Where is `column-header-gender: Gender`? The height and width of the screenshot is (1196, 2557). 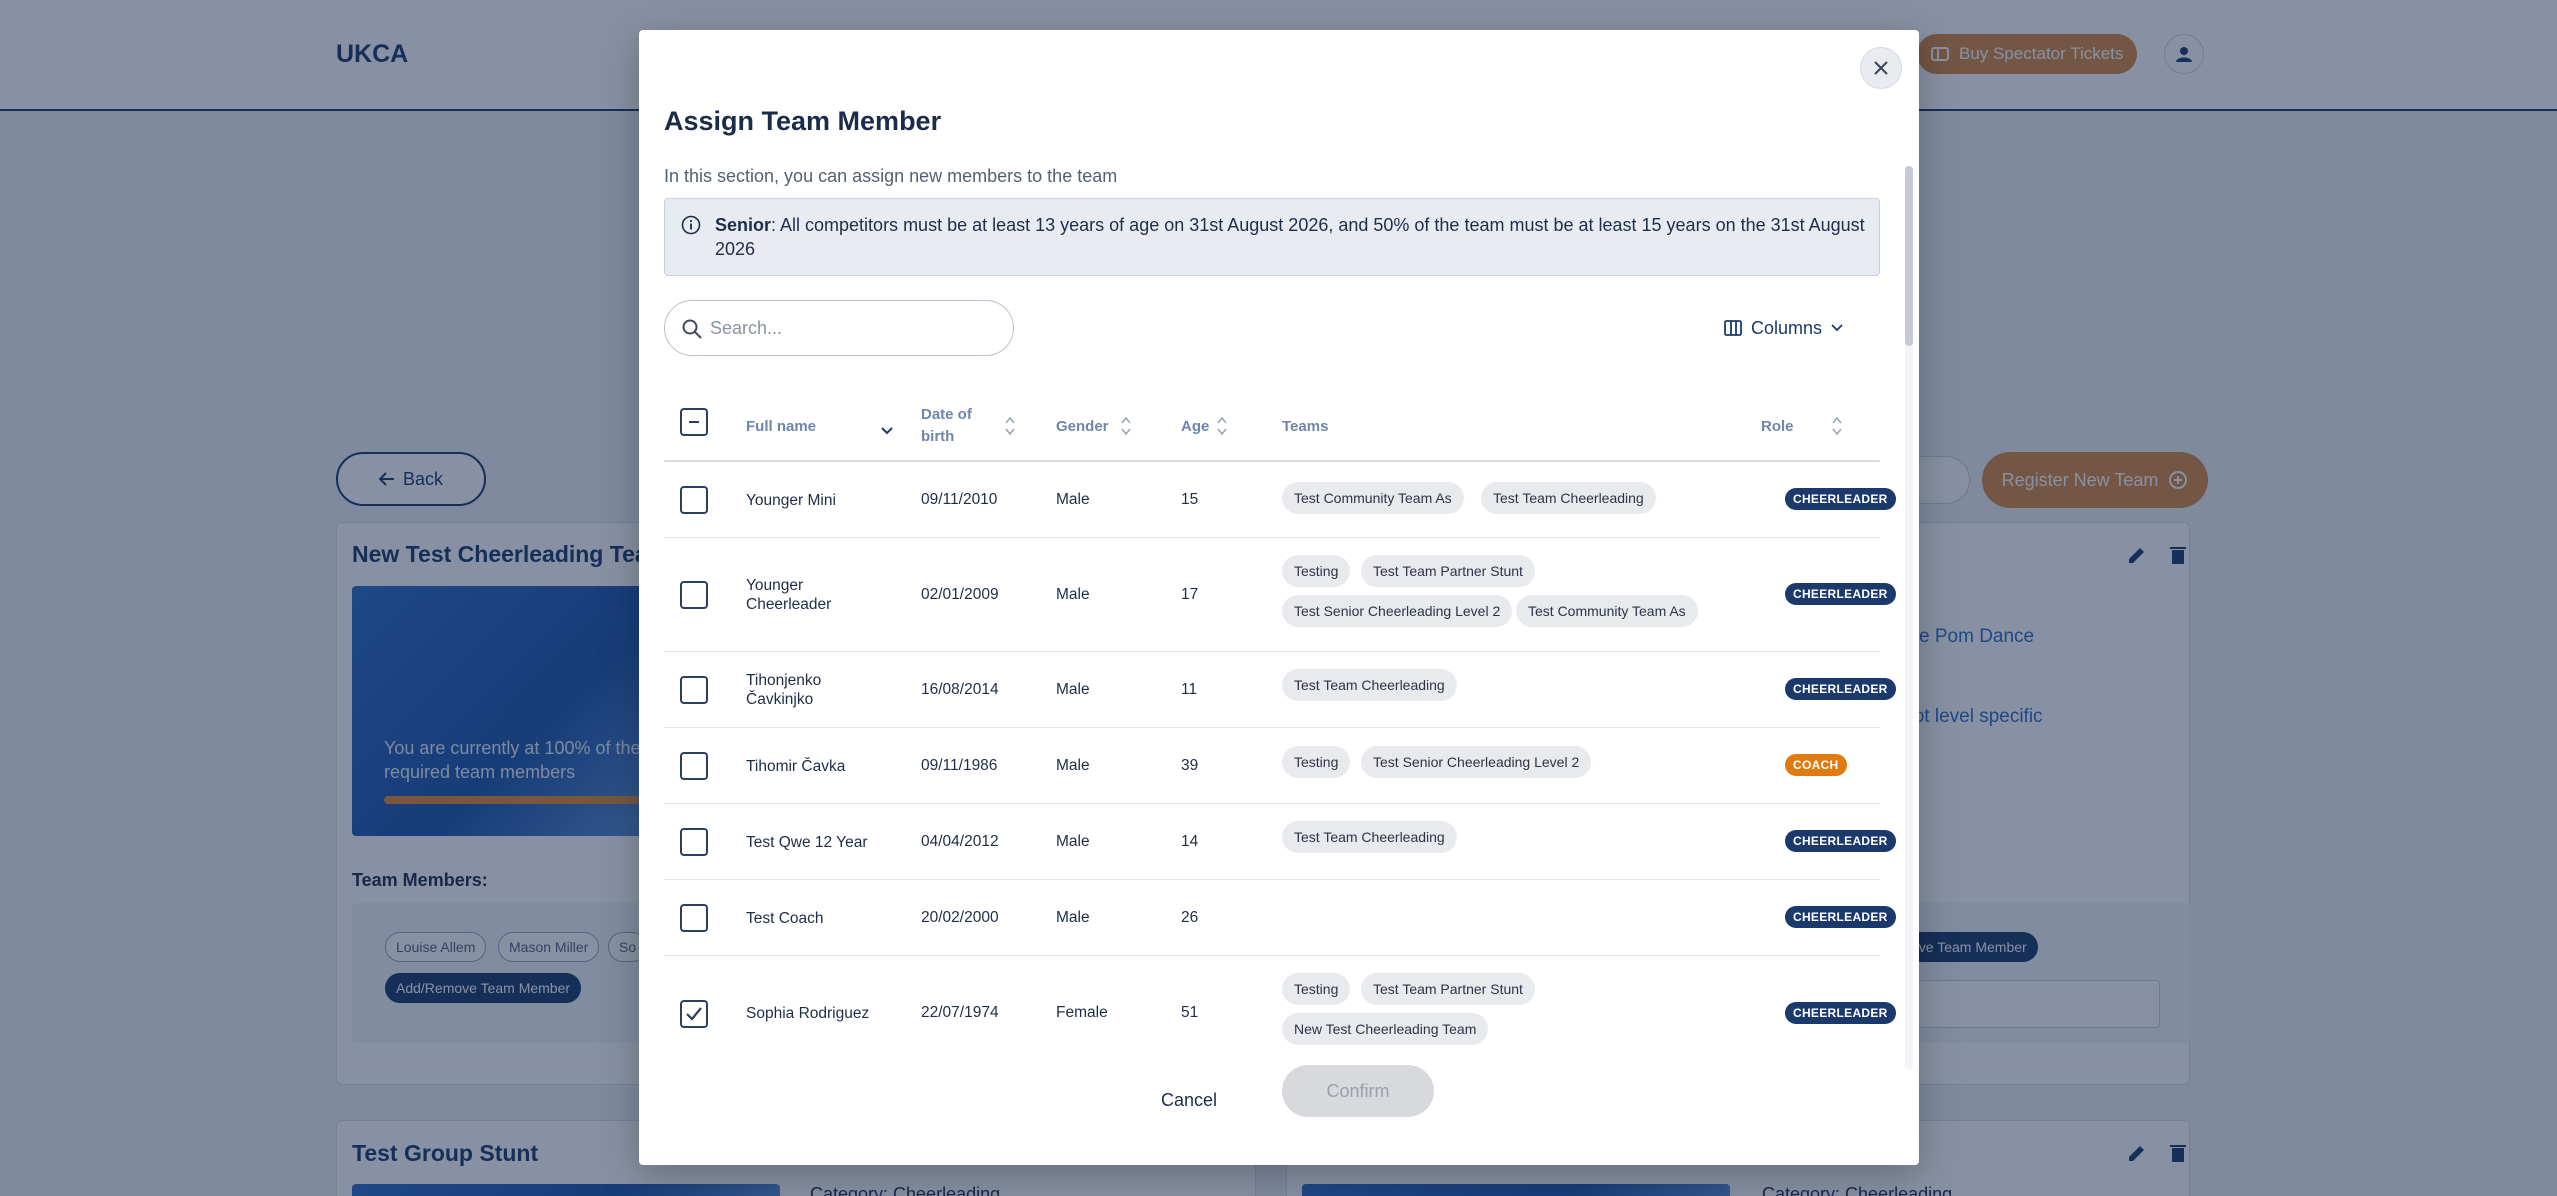
column-header-gender: Gender is located at coordinates (1094, 426).